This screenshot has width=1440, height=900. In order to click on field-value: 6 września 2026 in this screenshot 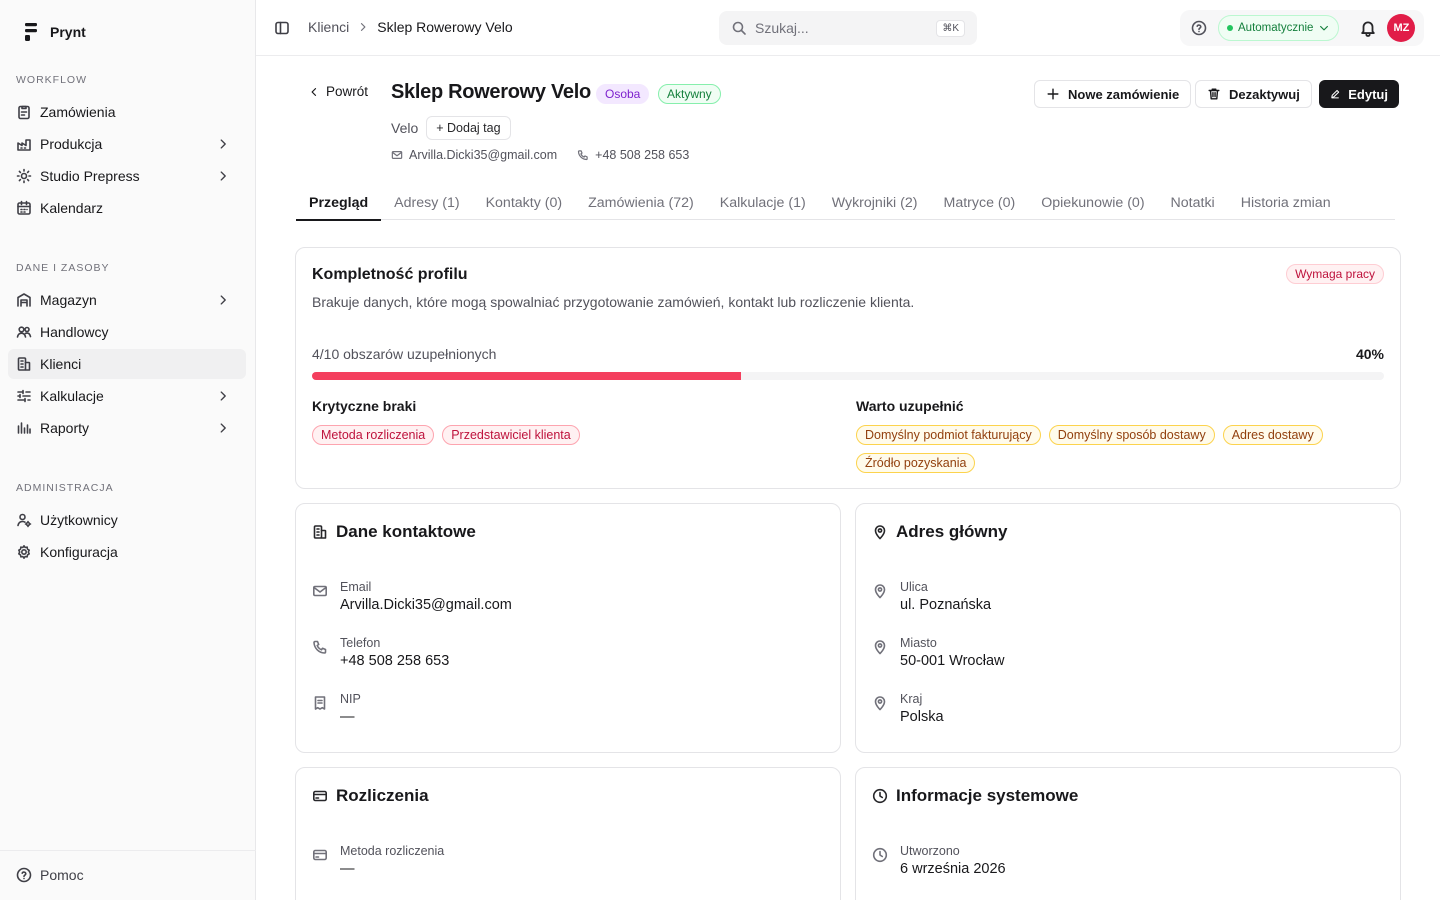, I will do `click(953, 869)`.